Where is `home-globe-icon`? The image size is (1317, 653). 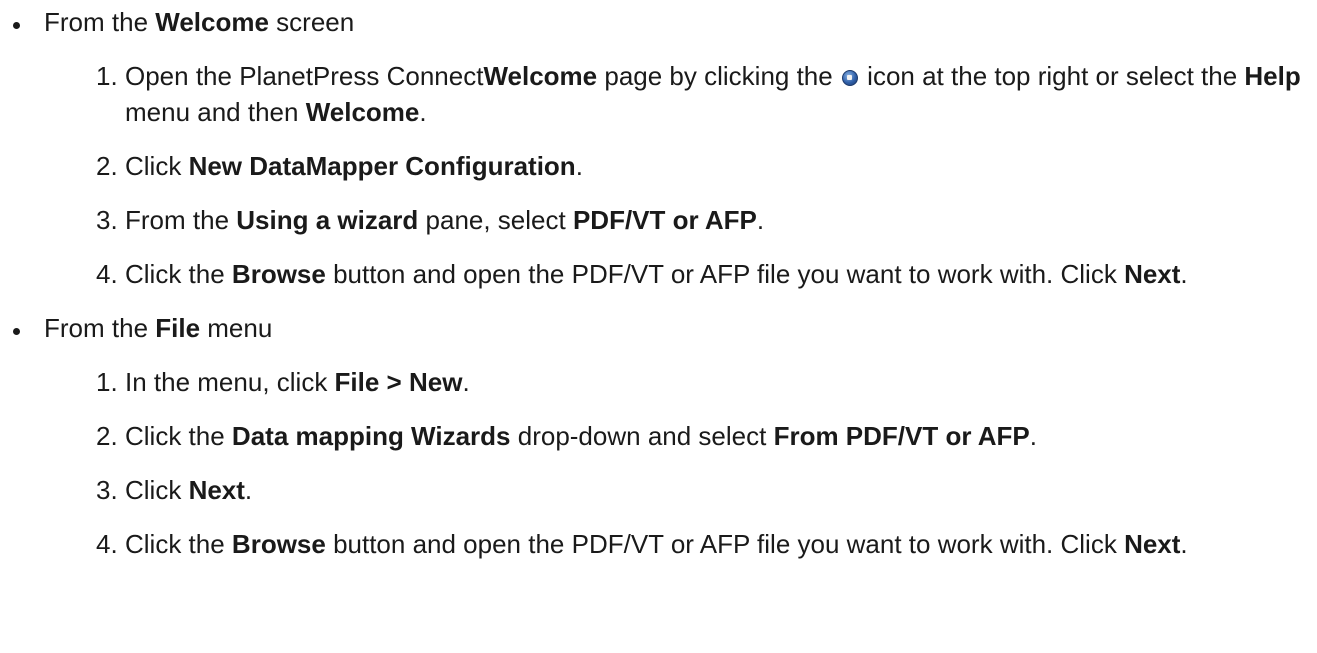
home-globe-icon is located at coordinates (849, 78).